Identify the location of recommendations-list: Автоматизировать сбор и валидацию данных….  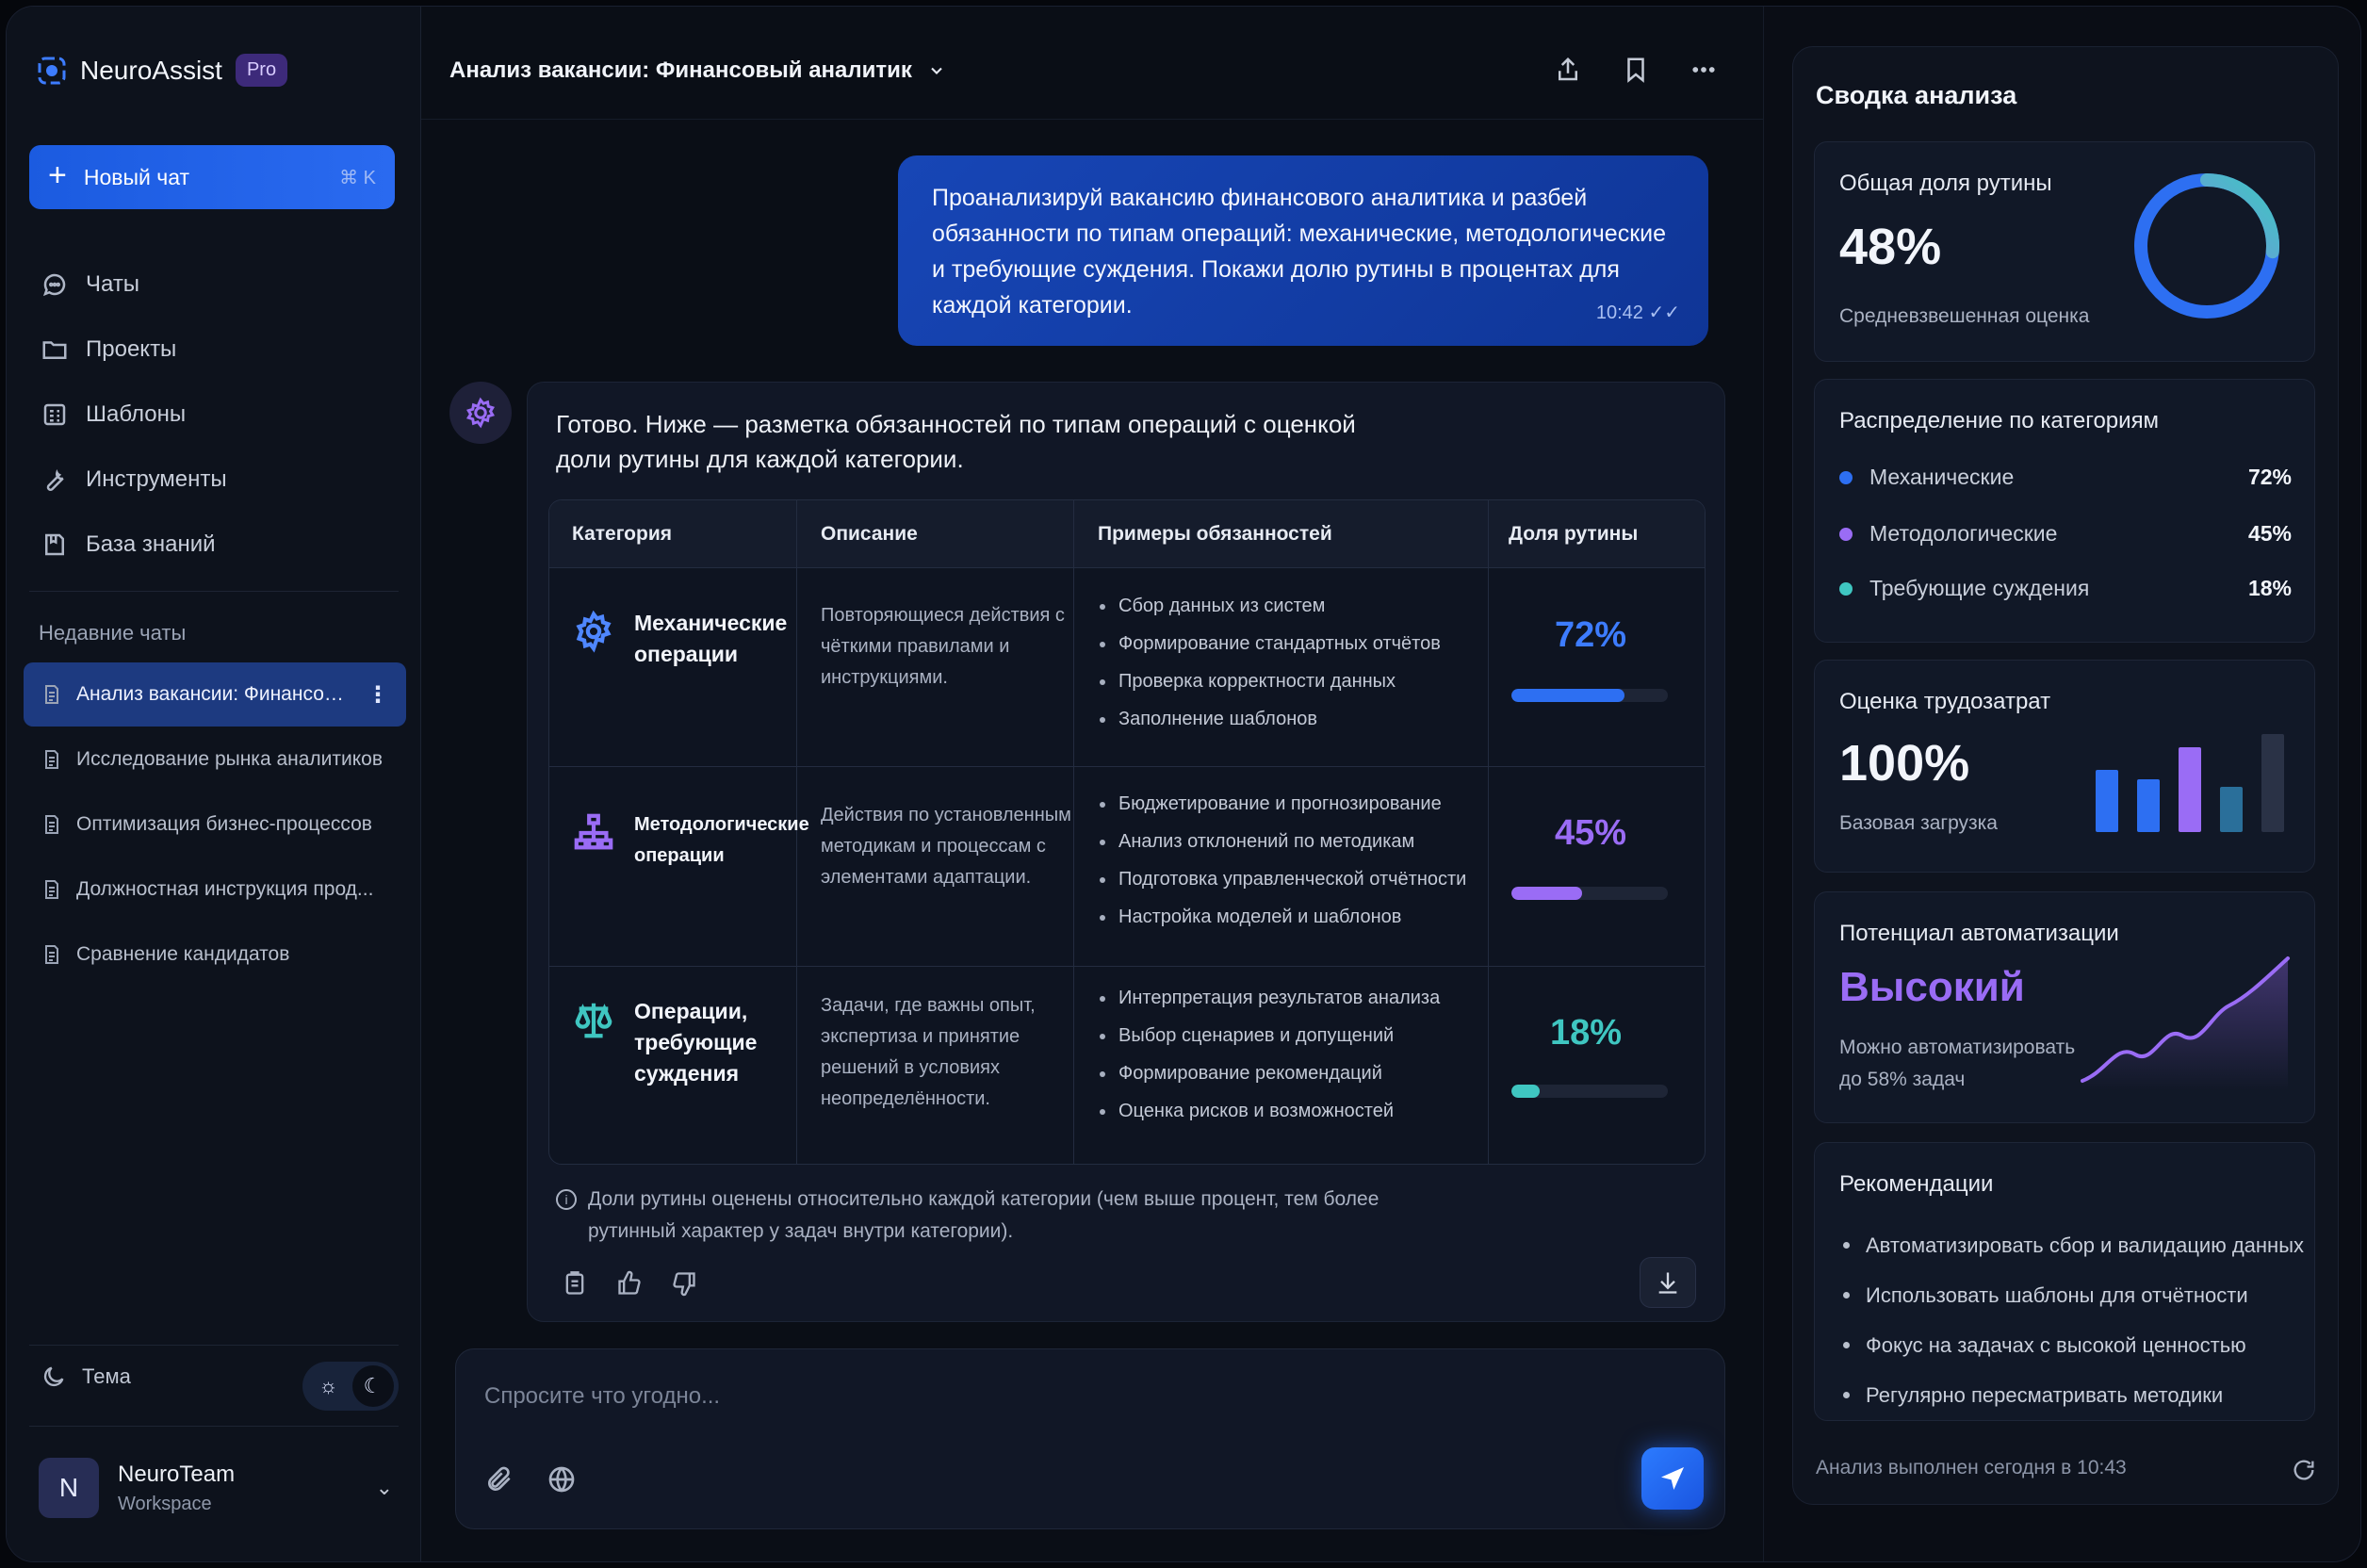
(2071, 1320).